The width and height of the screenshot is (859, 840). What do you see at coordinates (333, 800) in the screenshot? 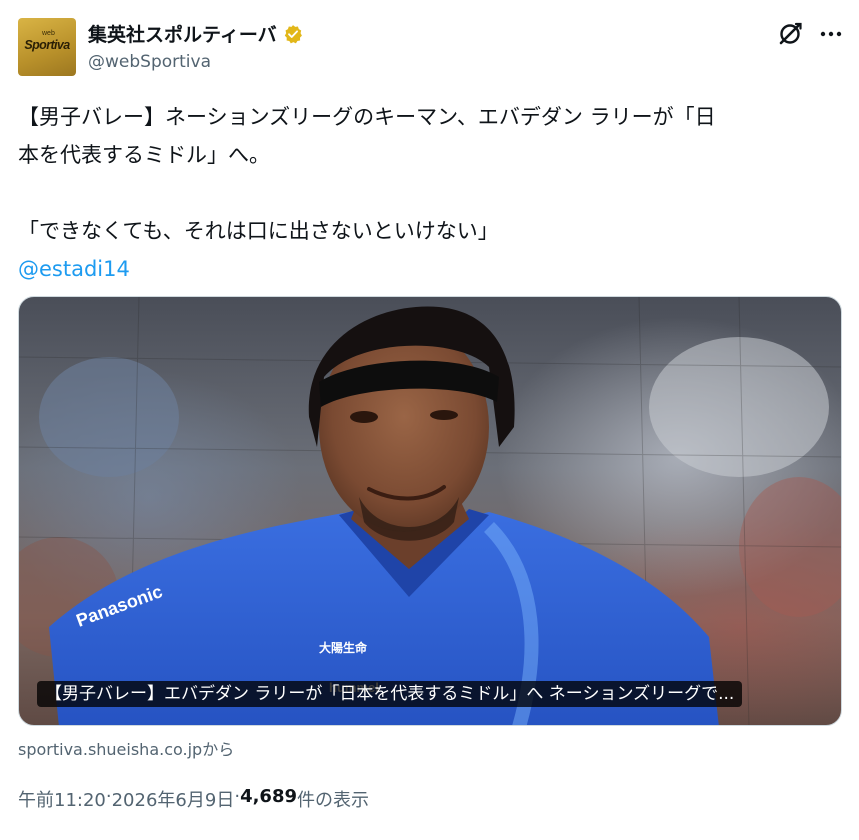
I see `views-label: 件の表示` at bounding box center [333, 800].